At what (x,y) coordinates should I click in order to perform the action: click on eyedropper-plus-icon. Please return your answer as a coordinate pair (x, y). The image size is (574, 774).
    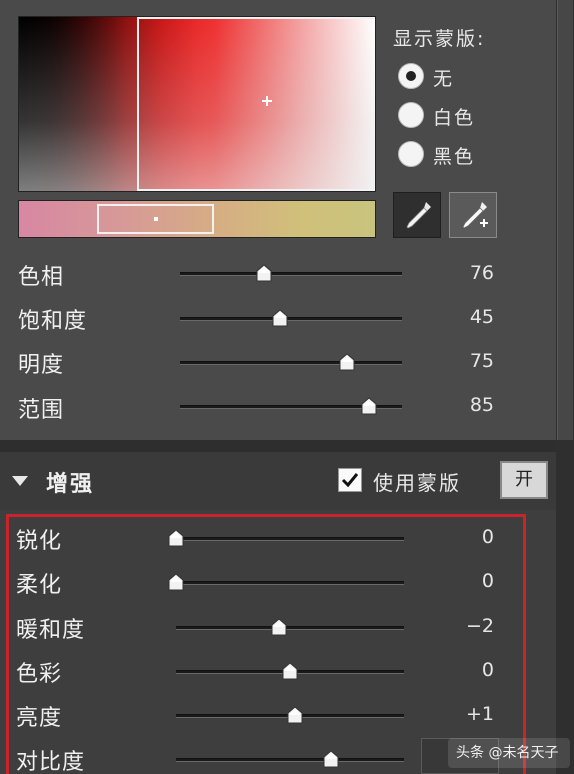
    Looking at the image, I should click on (475, 215).